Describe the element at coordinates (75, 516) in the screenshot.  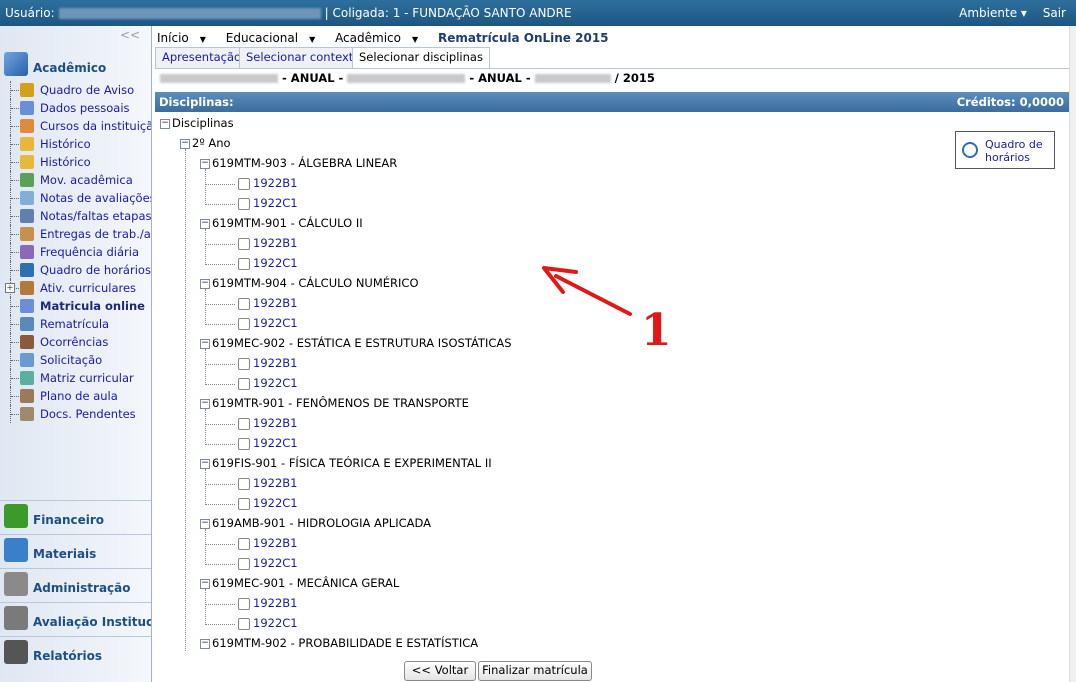
I see `section-money: Financeiro` at that location.